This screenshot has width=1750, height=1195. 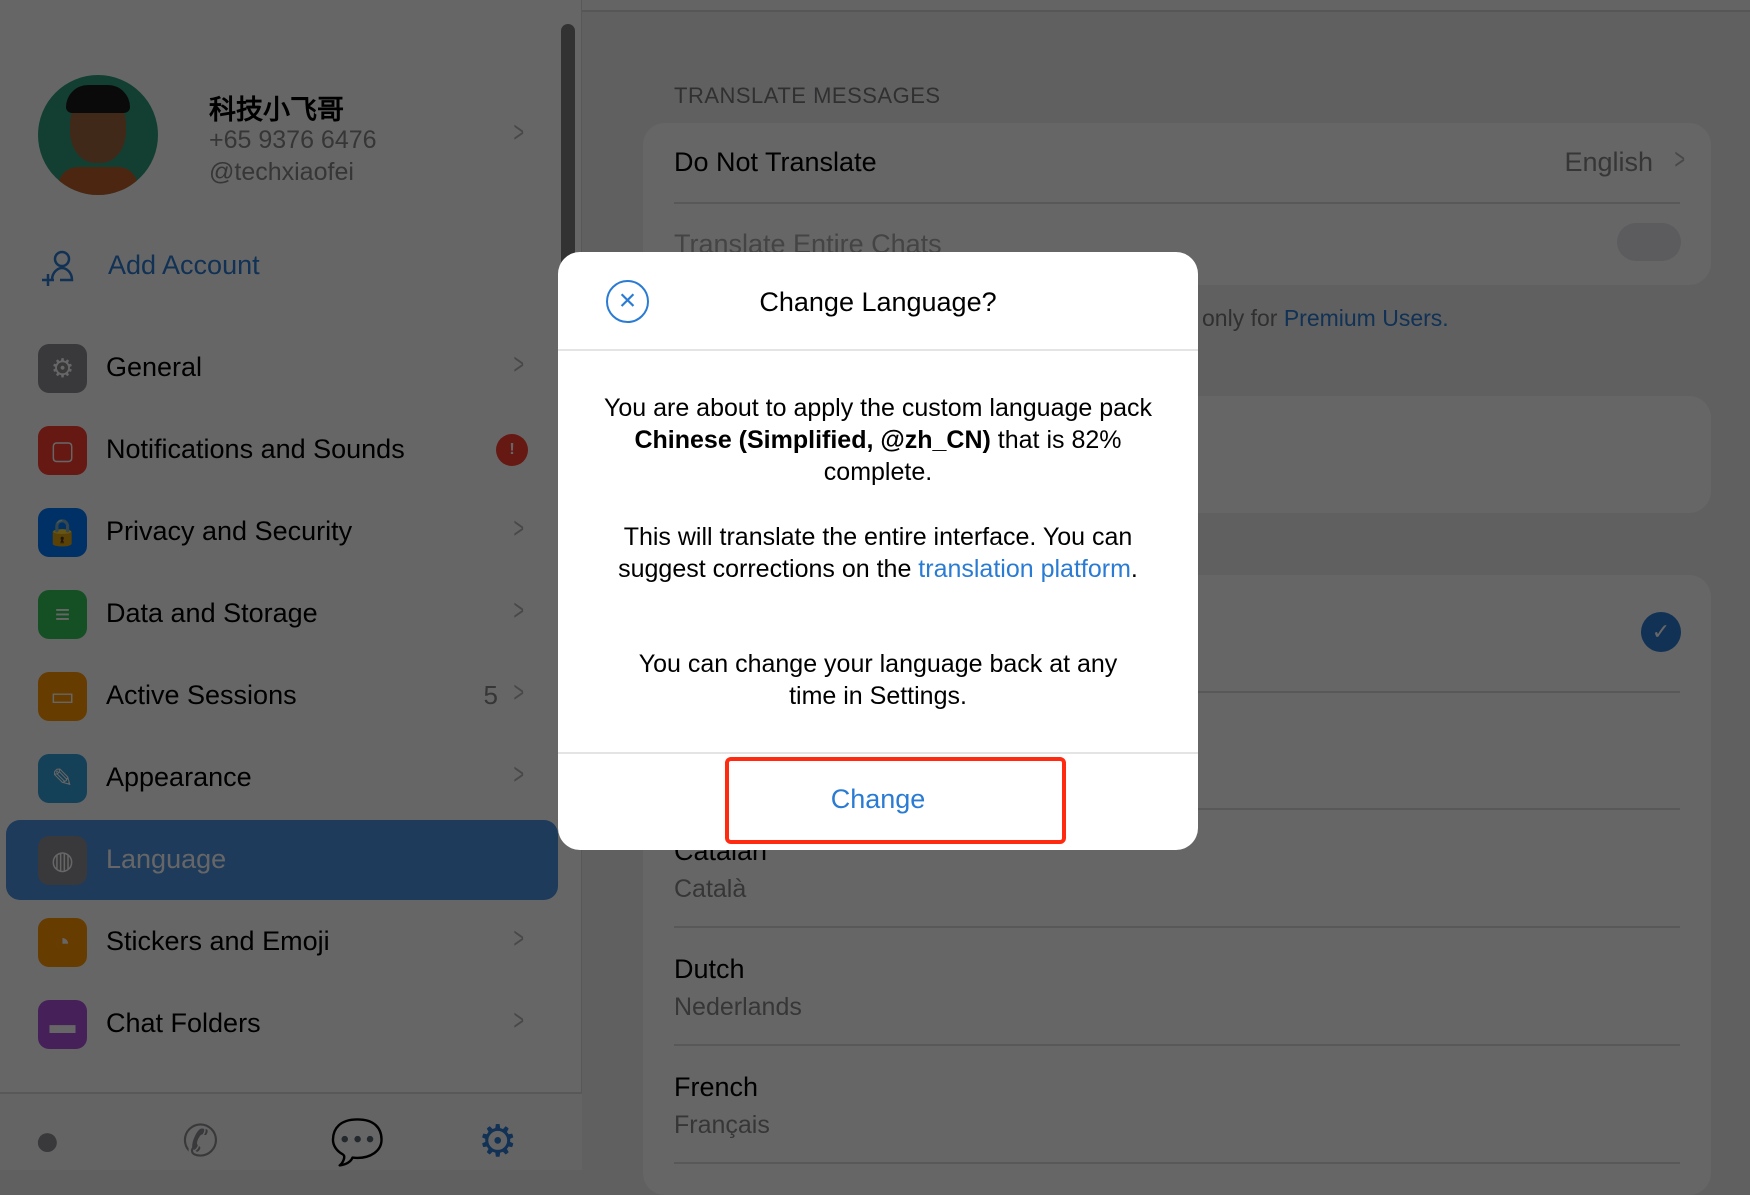 I want to click on translate-chats-toggle, so click(x=1649, y=242).